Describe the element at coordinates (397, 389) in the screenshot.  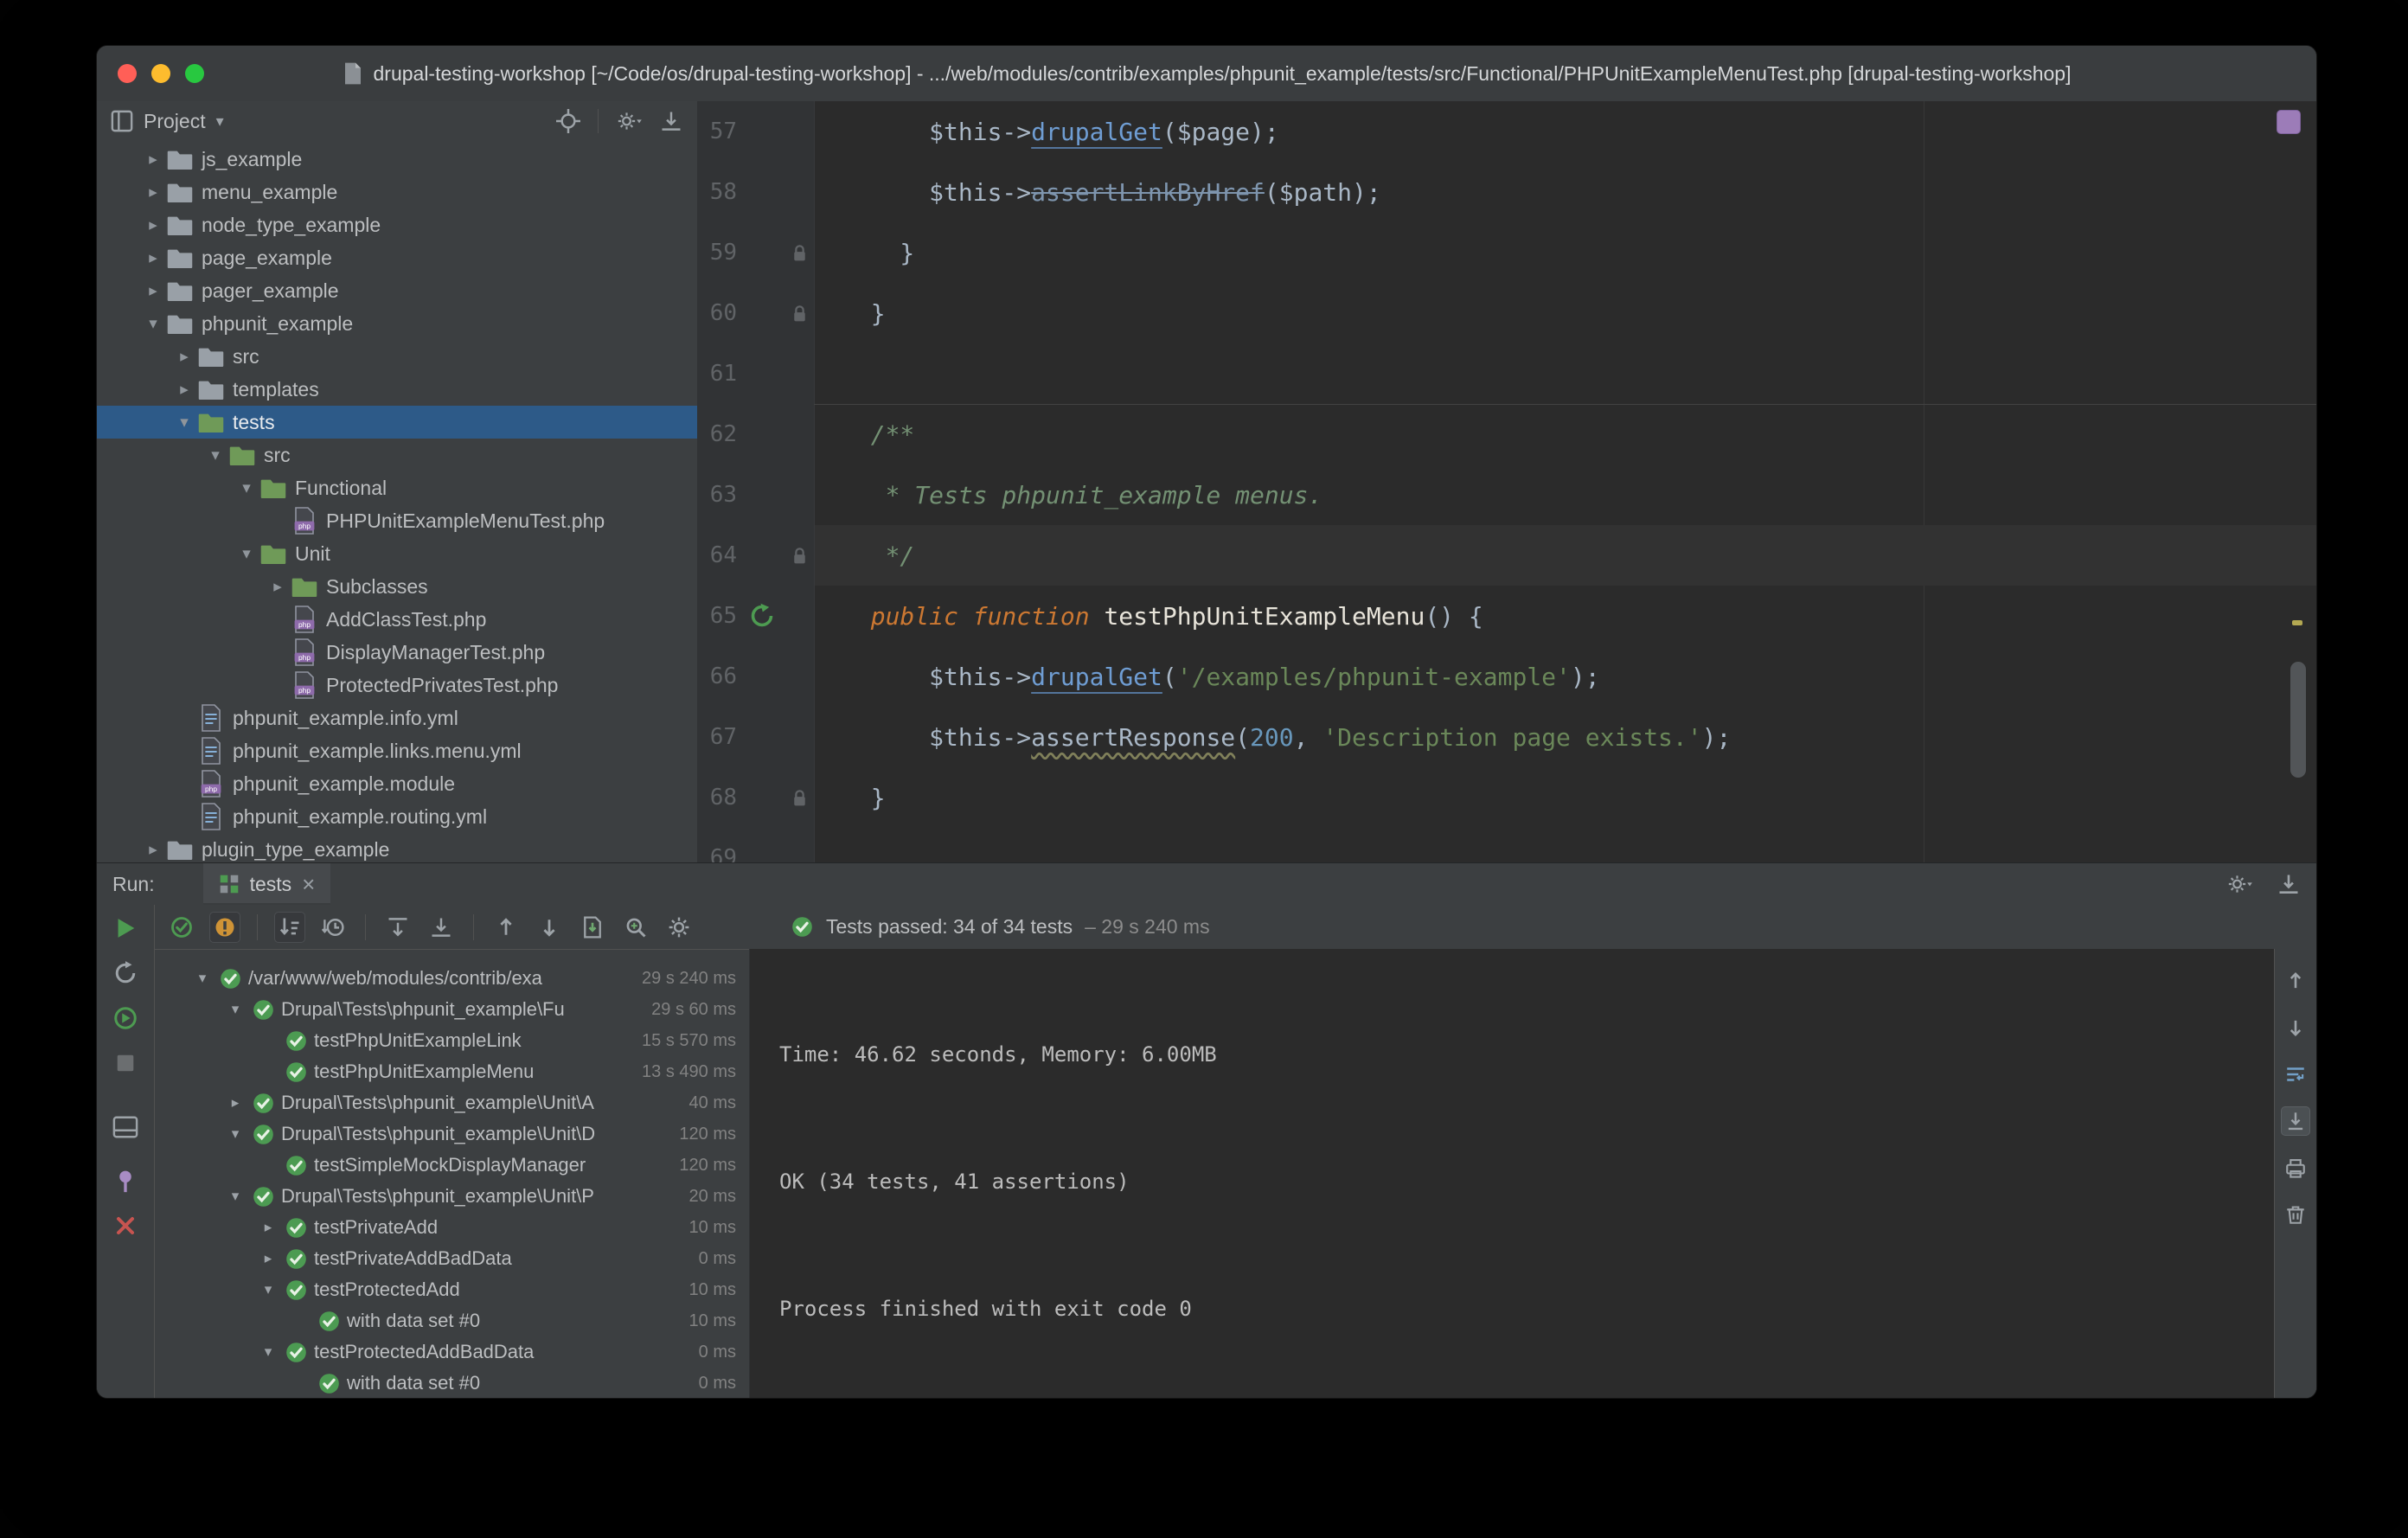
I see `tree-item-templates: ▸ templates` at that location.